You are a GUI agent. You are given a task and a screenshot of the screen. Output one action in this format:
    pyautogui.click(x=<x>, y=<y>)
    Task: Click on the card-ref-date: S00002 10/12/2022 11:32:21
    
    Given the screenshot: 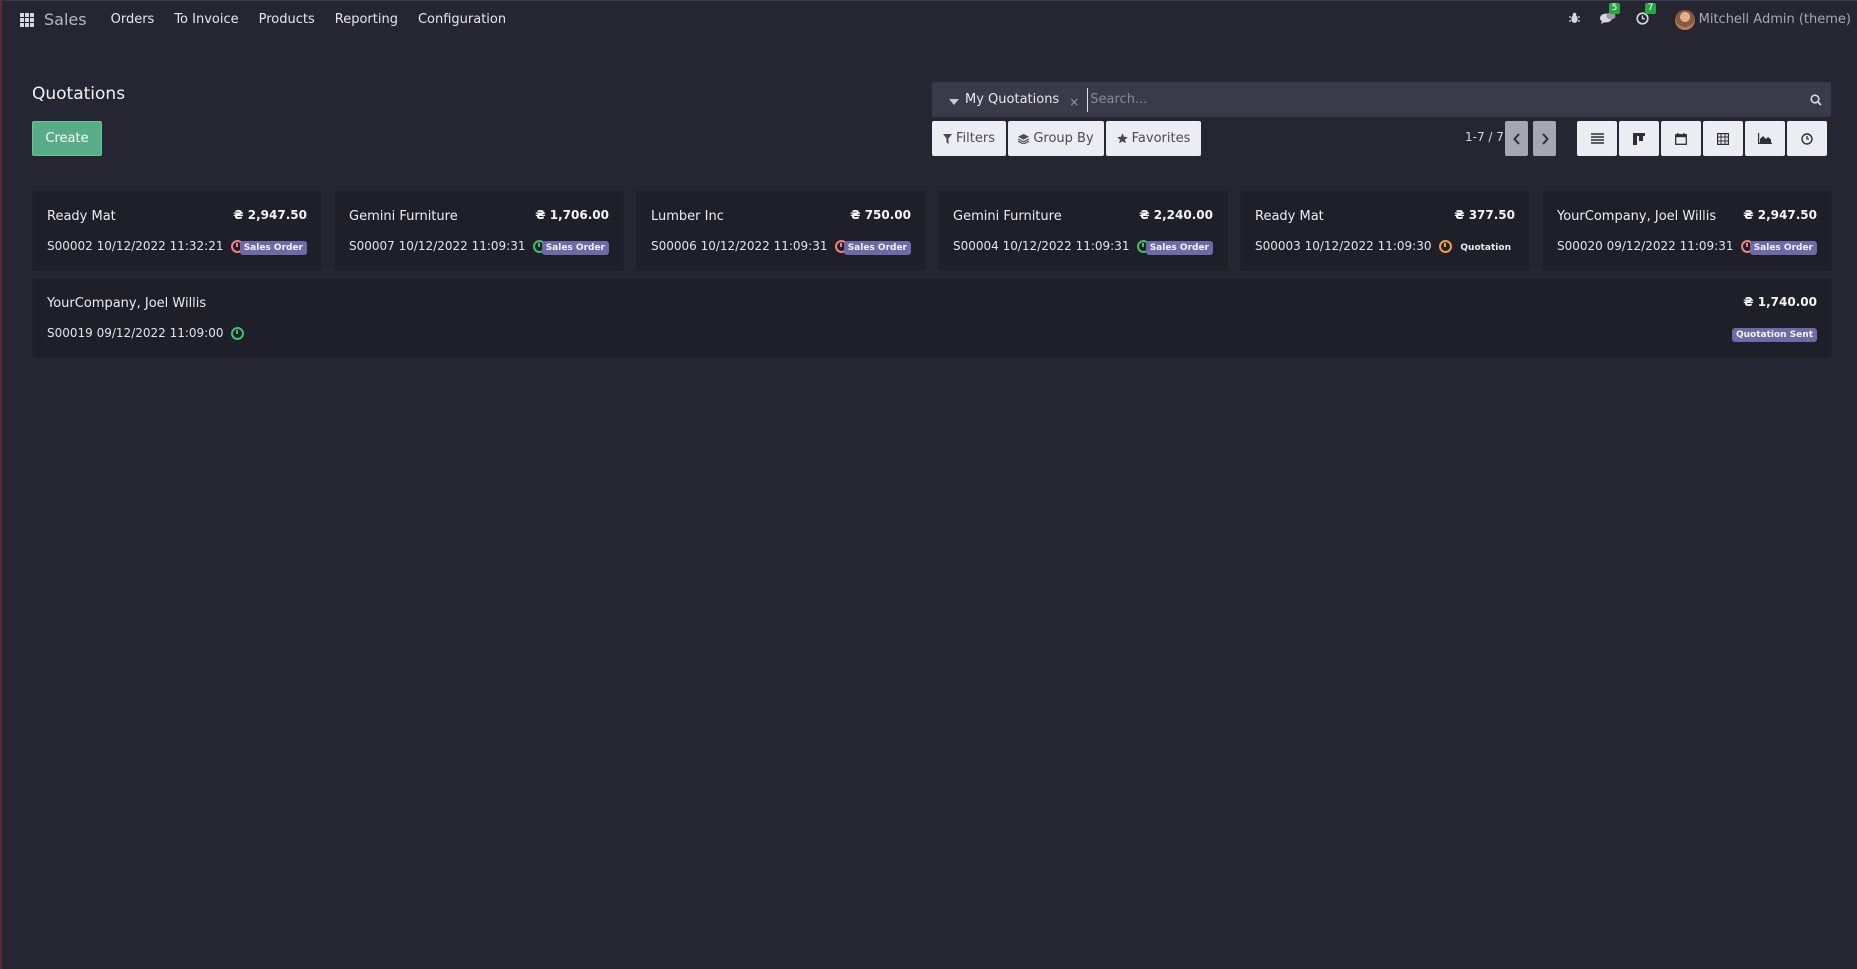 What is the action you would take?
    pyautogui.click(x=146, y=246)
    